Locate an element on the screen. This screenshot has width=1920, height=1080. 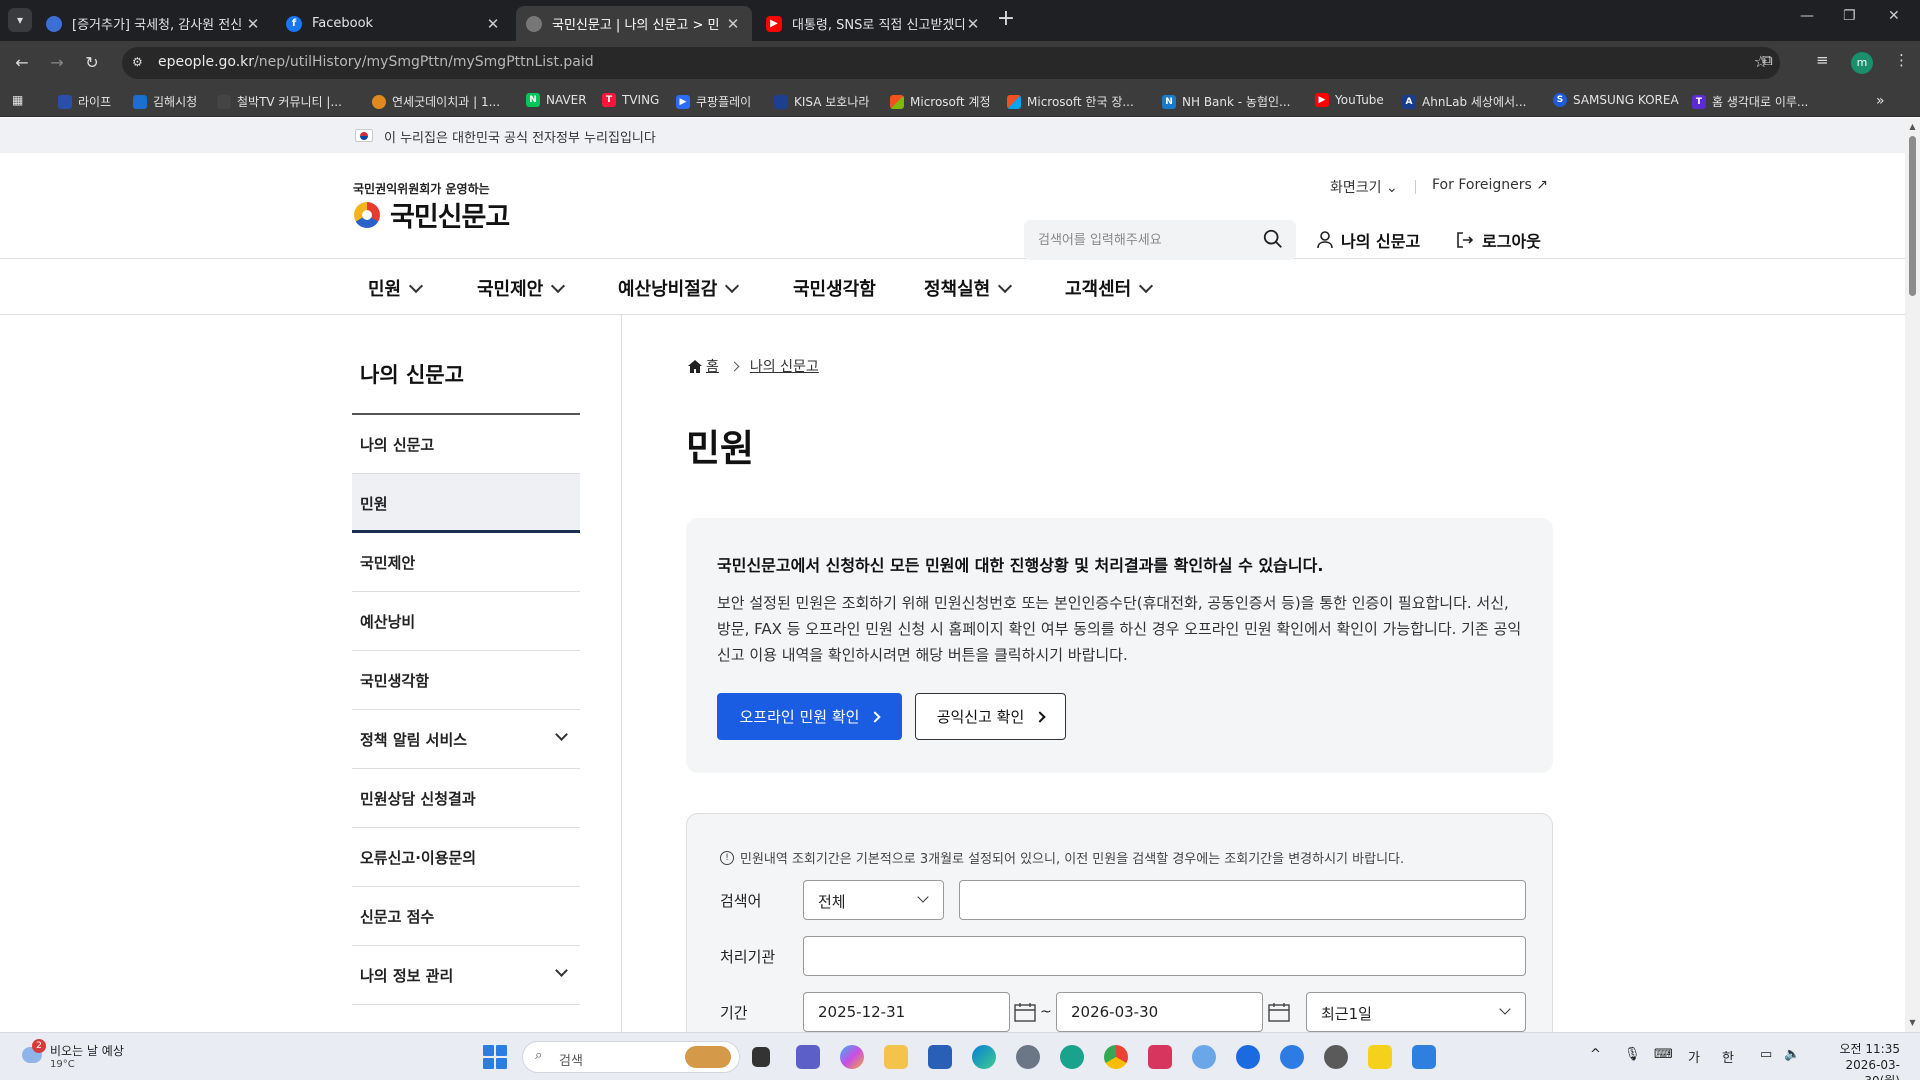
extensions-icon: ⧉ is located at coordinates (1767, 60).